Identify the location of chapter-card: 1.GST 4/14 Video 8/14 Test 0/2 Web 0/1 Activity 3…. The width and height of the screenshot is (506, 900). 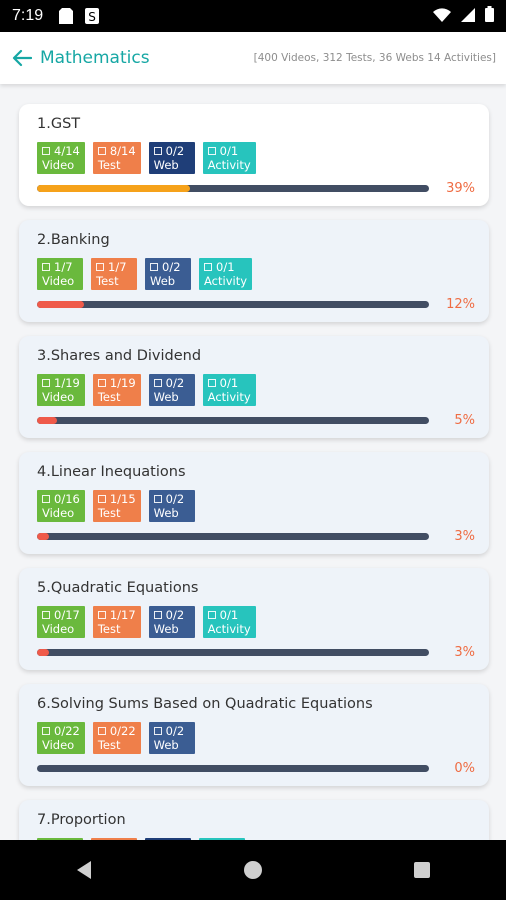
(254, 155).